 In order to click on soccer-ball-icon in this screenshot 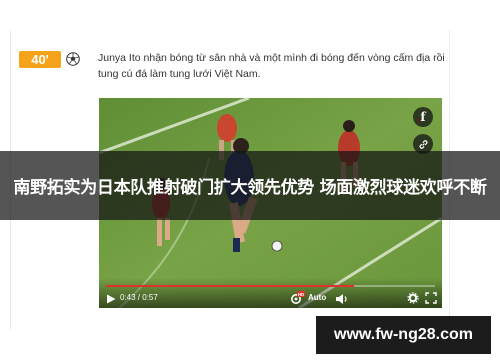, I will do `click(73, 59)`.